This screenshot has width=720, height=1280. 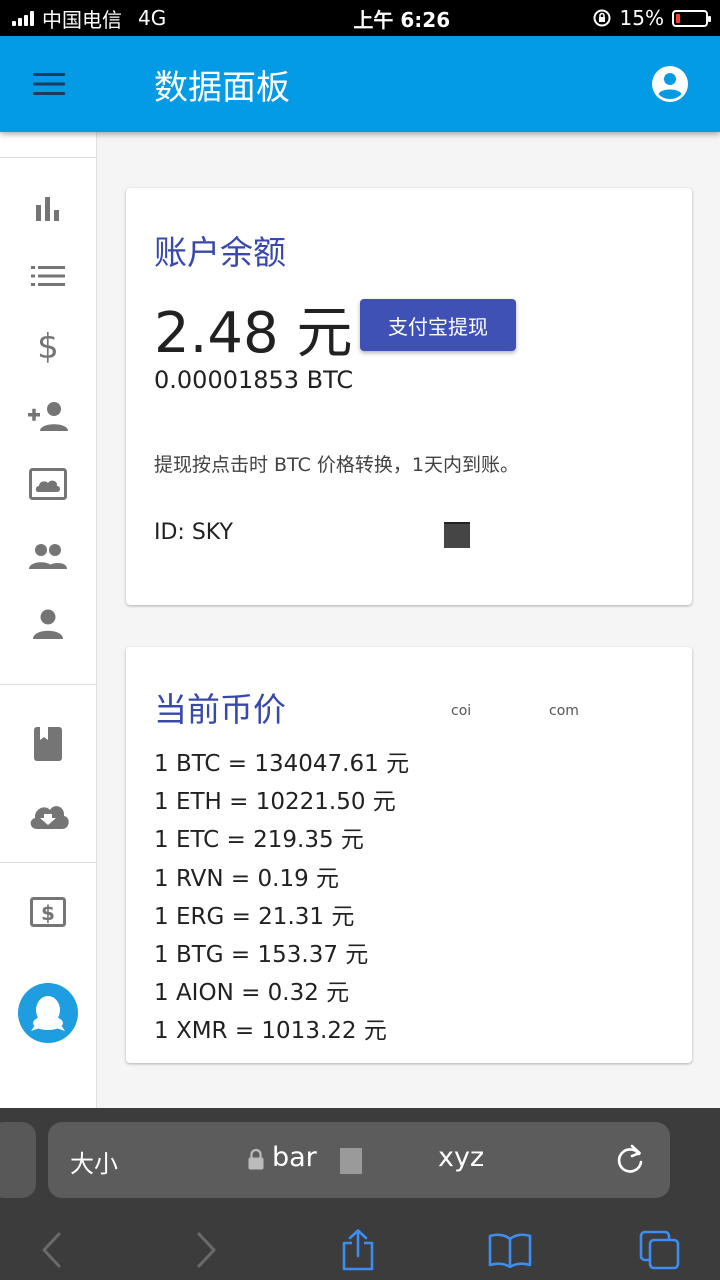 I want to click on balance-card-title: 账户余额, so click(x=220, y=252).